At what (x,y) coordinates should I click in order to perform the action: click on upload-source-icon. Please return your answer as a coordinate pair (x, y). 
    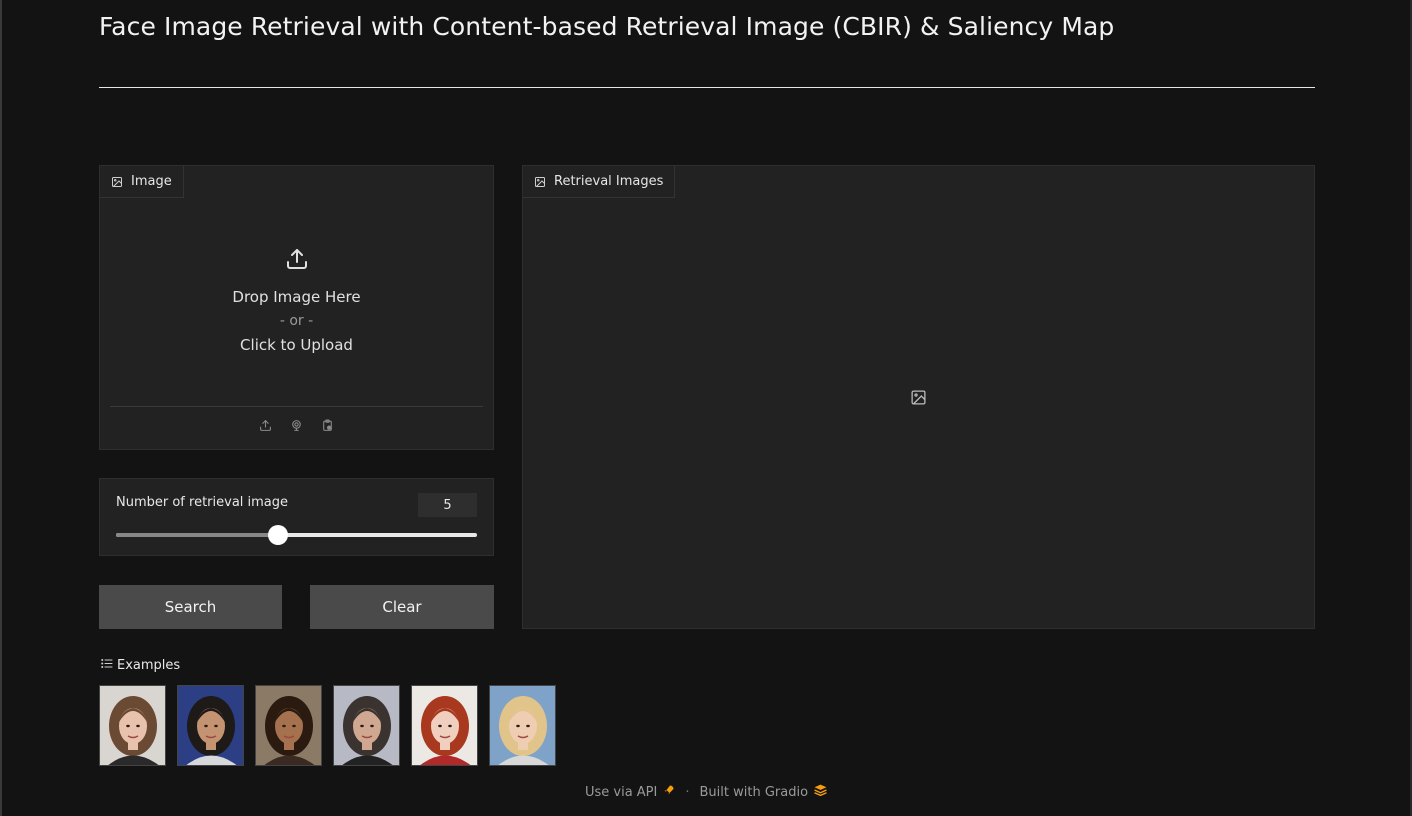
    Looking at the image, I should click on (265, 425).